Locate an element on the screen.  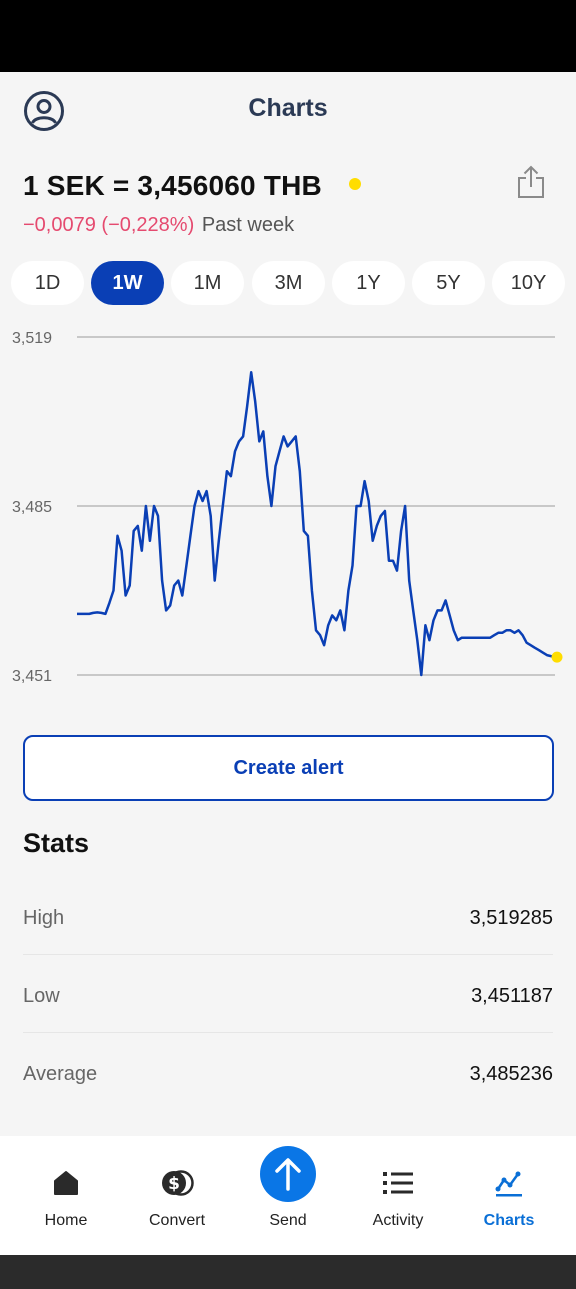
y-tick-label: 3,519 is located at coordinates (32, 338).